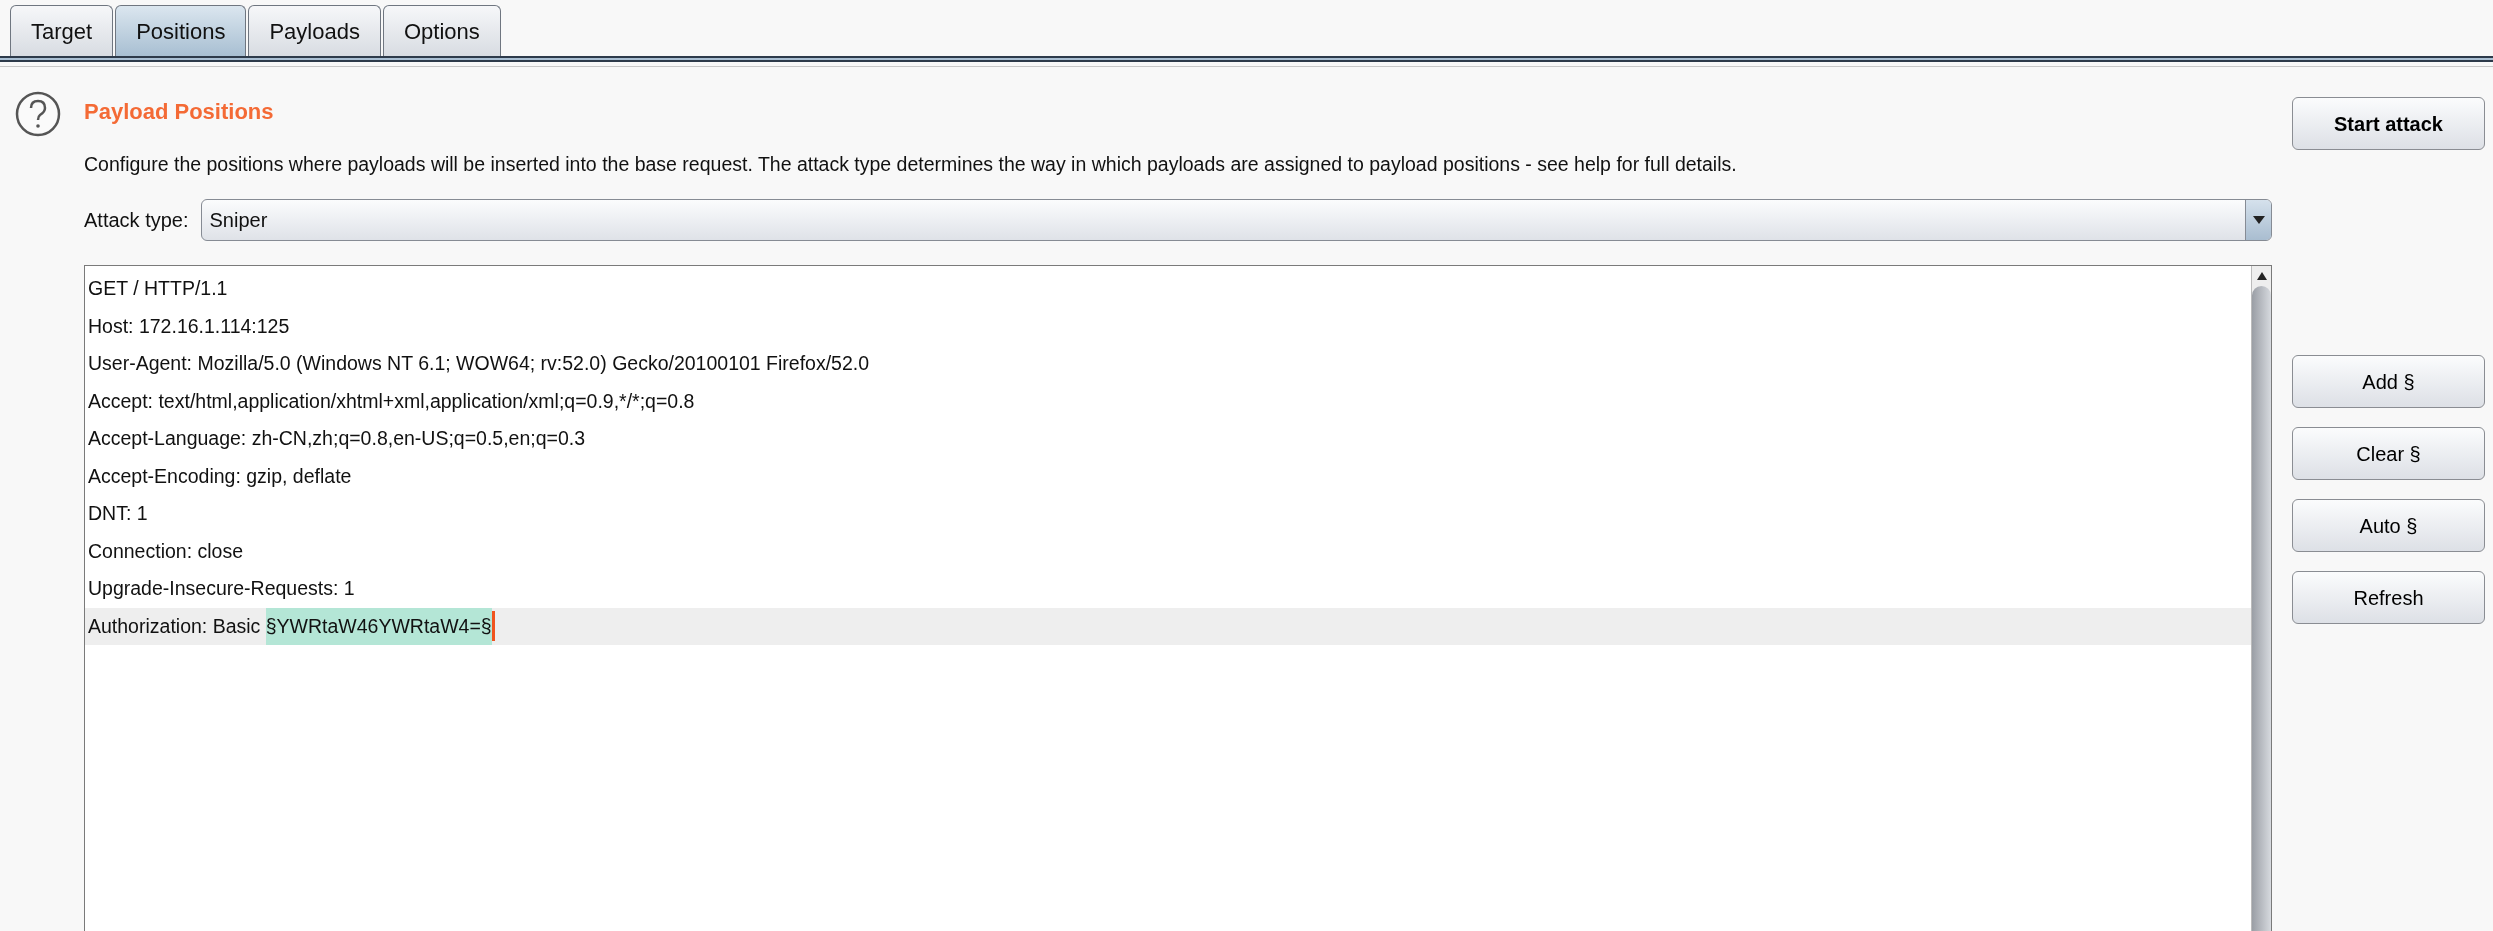 Image resolution: width=2493 pixels, height=931 pixels. I want to click on editor-button: Add §, so click(2388, 381).